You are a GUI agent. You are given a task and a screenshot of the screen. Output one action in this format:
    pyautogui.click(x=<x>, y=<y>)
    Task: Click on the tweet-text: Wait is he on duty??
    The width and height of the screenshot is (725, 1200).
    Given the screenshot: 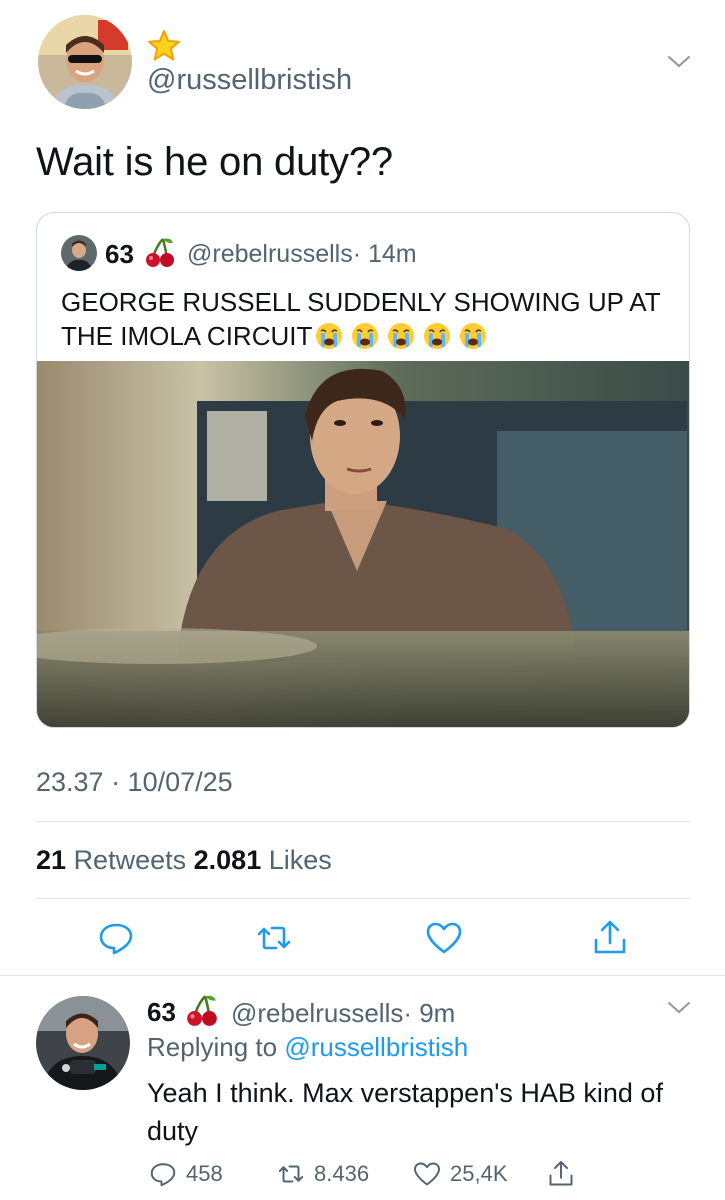 What is the action you would take?
    pyautogui.click(x=214, y=162)
    